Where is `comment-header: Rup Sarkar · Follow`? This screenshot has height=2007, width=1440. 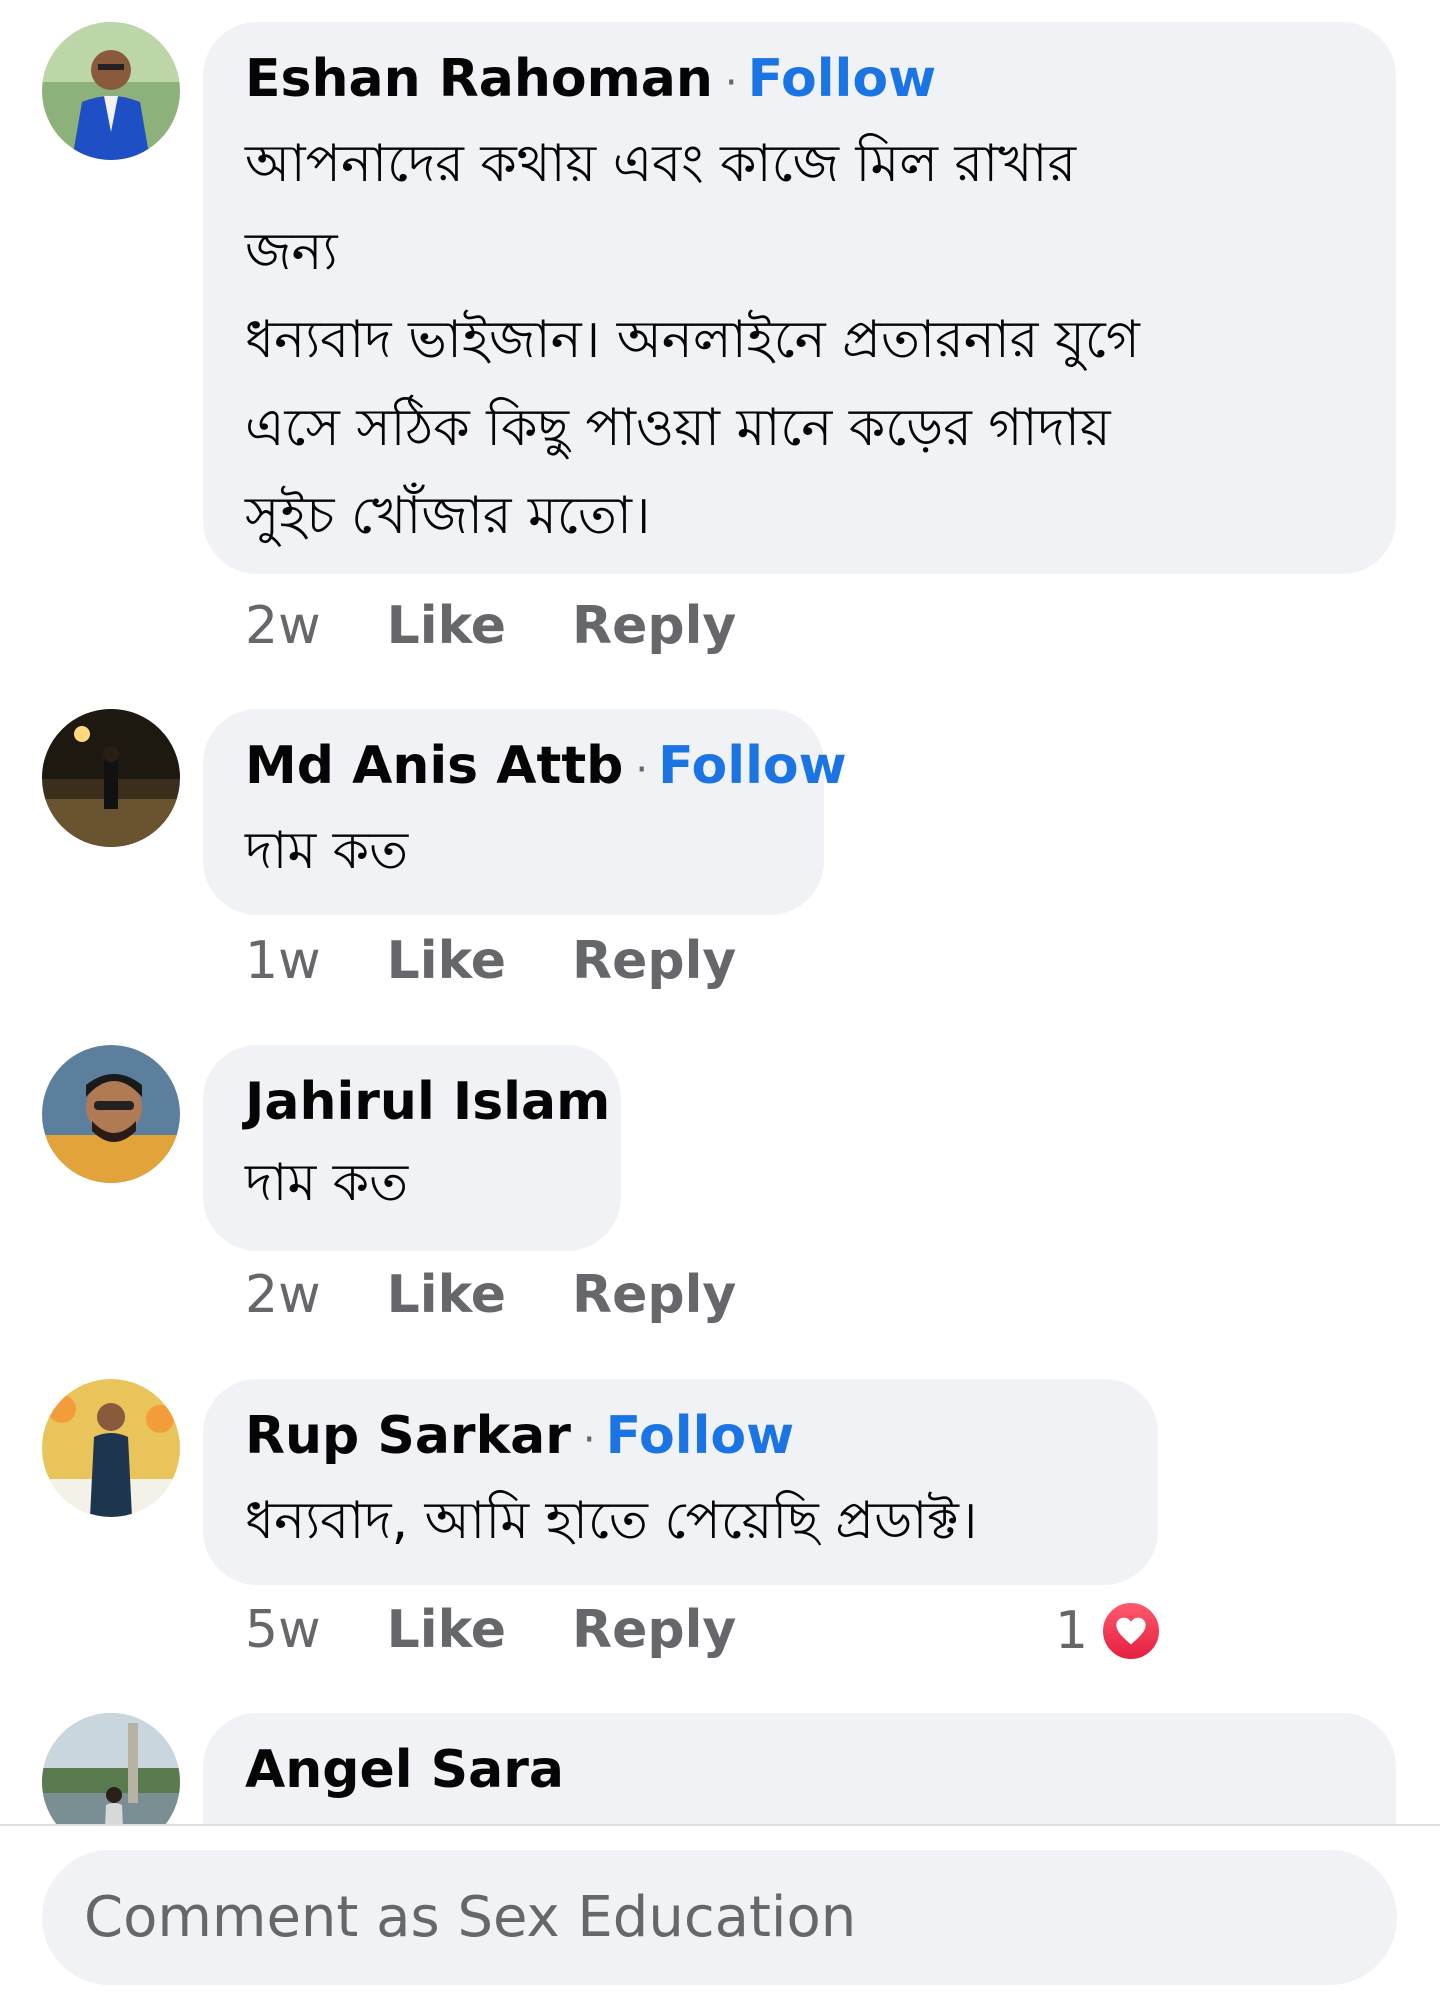 comment-header: Rup Sarkar · Follow is located at coordinates (680, 1438).